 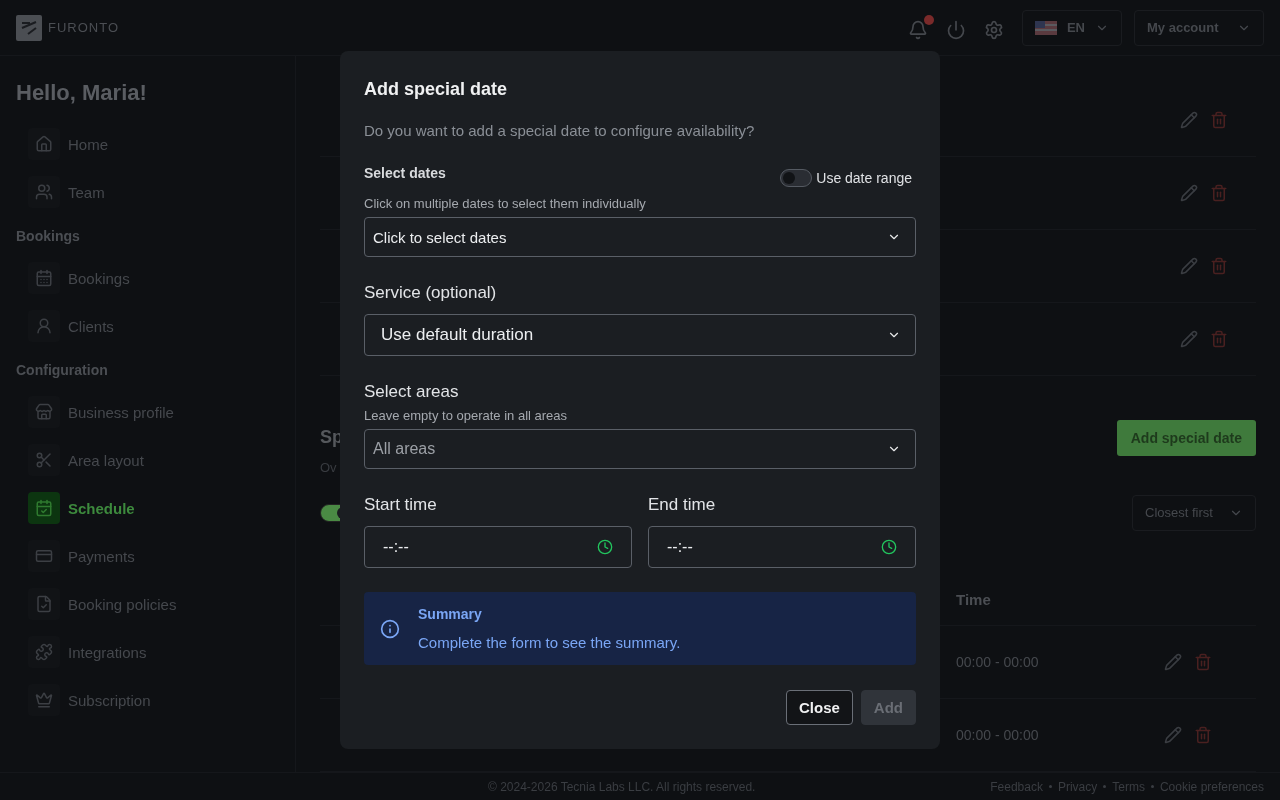 What do you see at coordinates (62, 370) in the screenshot?
I see `sidebar-section-title: Configuration` at bounding box center [62, 370].